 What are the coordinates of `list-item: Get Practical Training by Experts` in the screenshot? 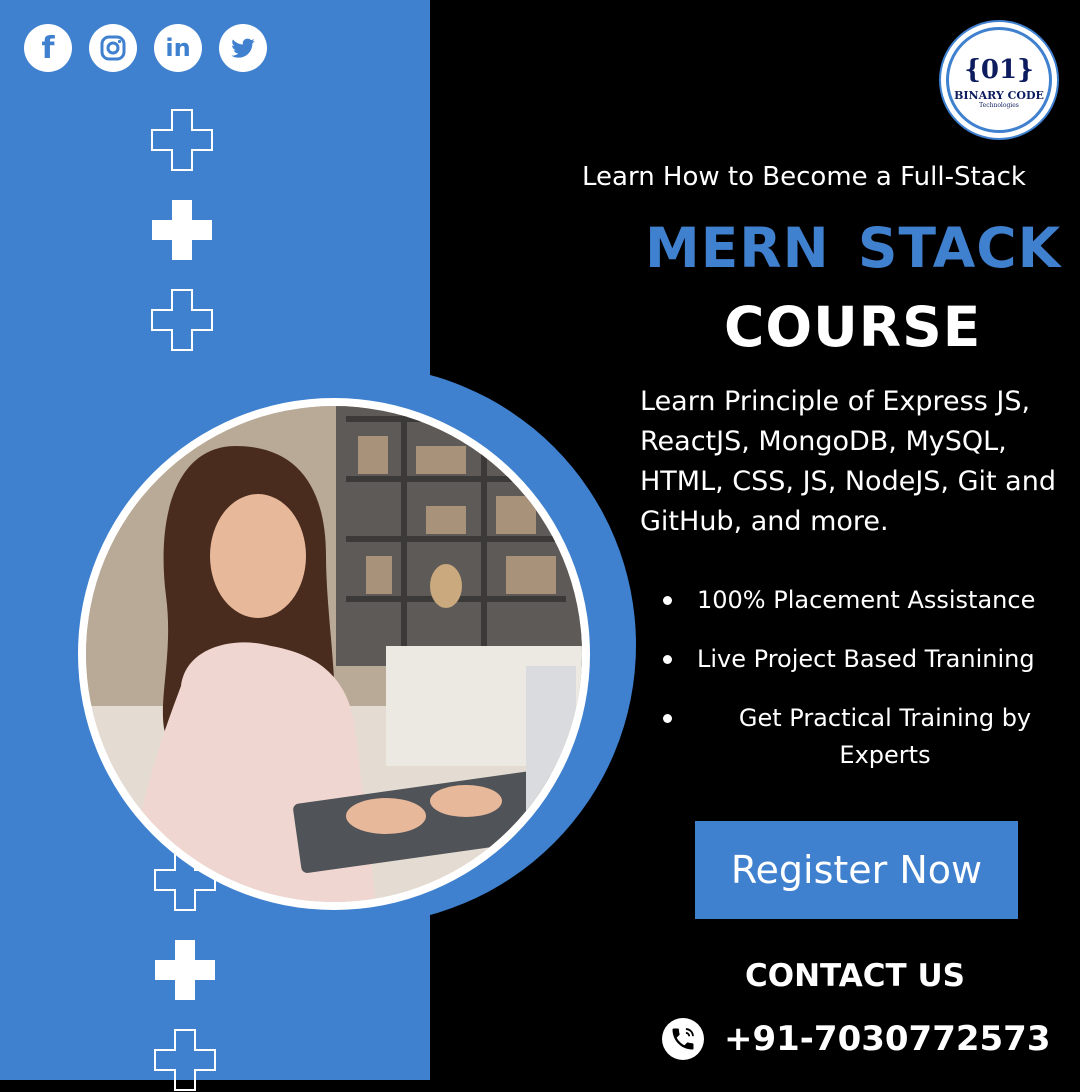 It's located at (868, 737).